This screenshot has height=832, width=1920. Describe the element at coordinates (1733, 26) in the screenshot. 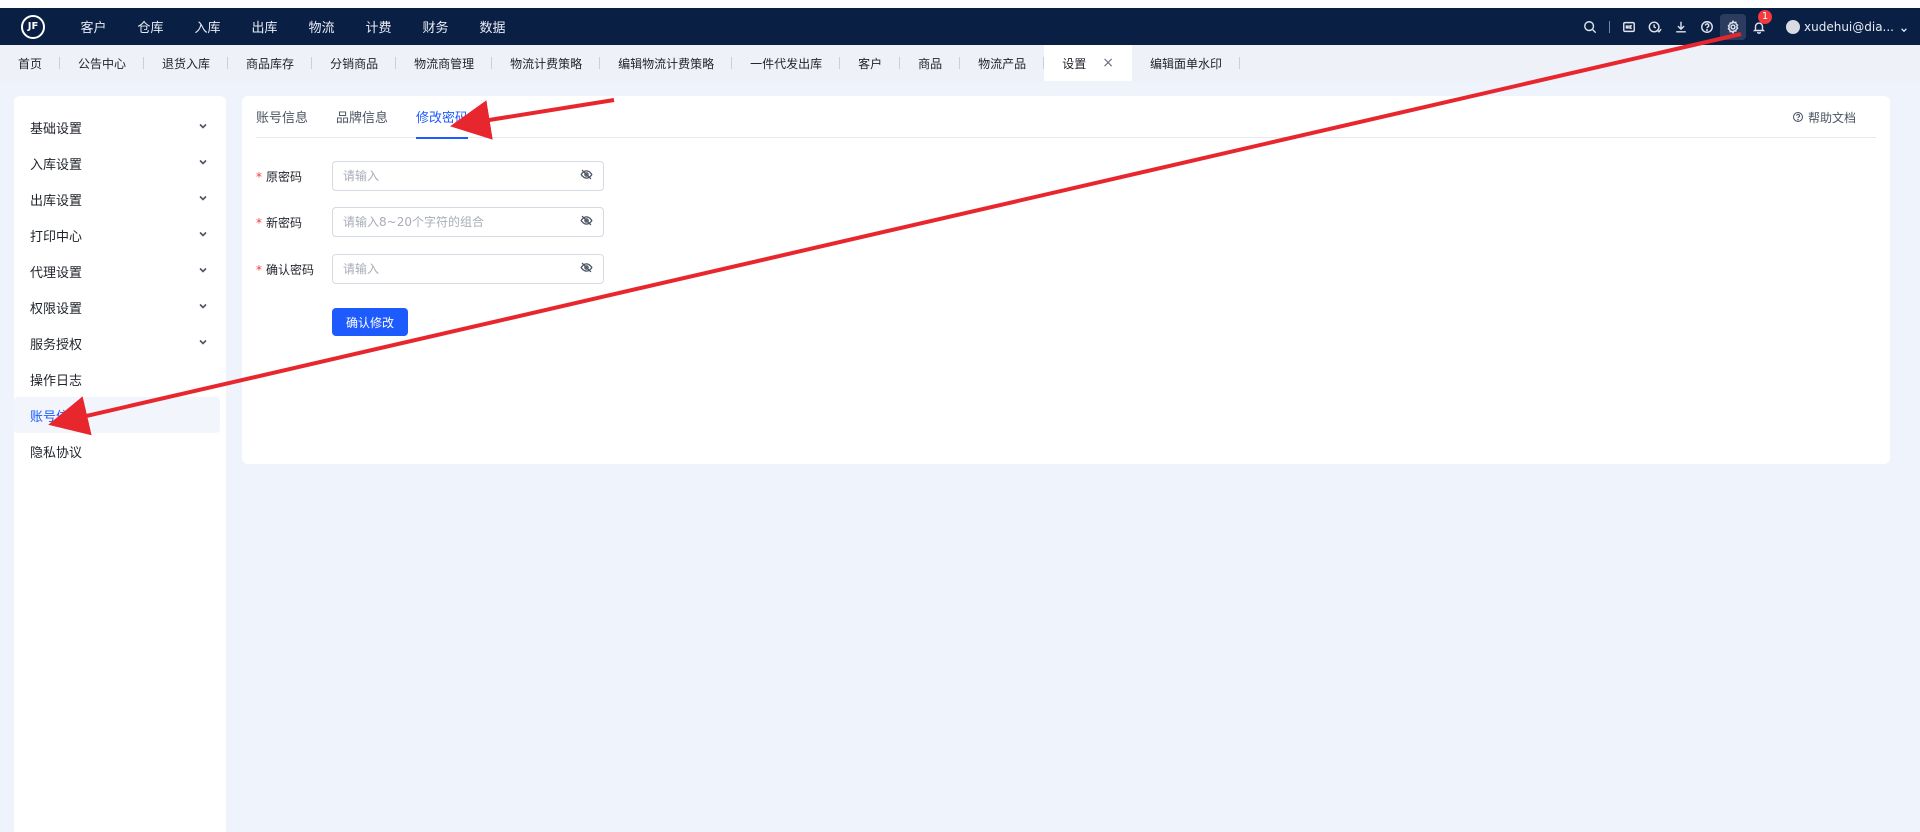

I see `gear-icon` at that location.